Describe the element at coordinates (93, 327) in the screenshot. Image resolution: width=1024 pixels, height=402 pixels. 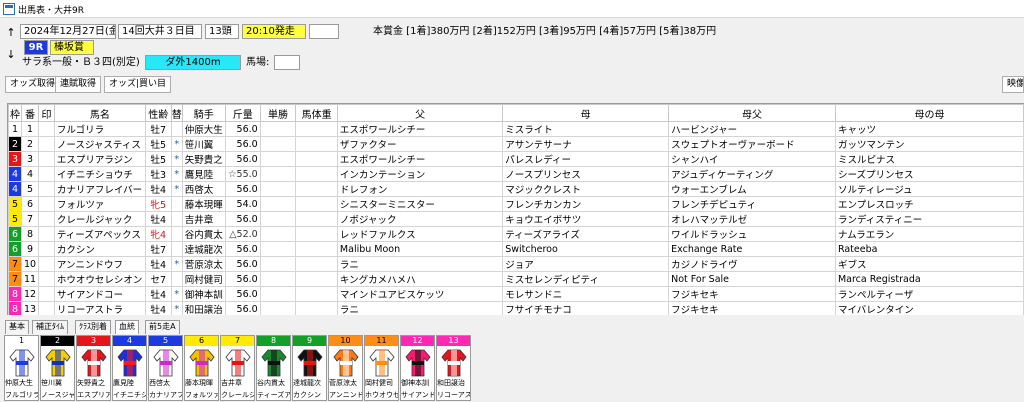
I see `tab-class-results: ｸﾗｽ別着` at that location.